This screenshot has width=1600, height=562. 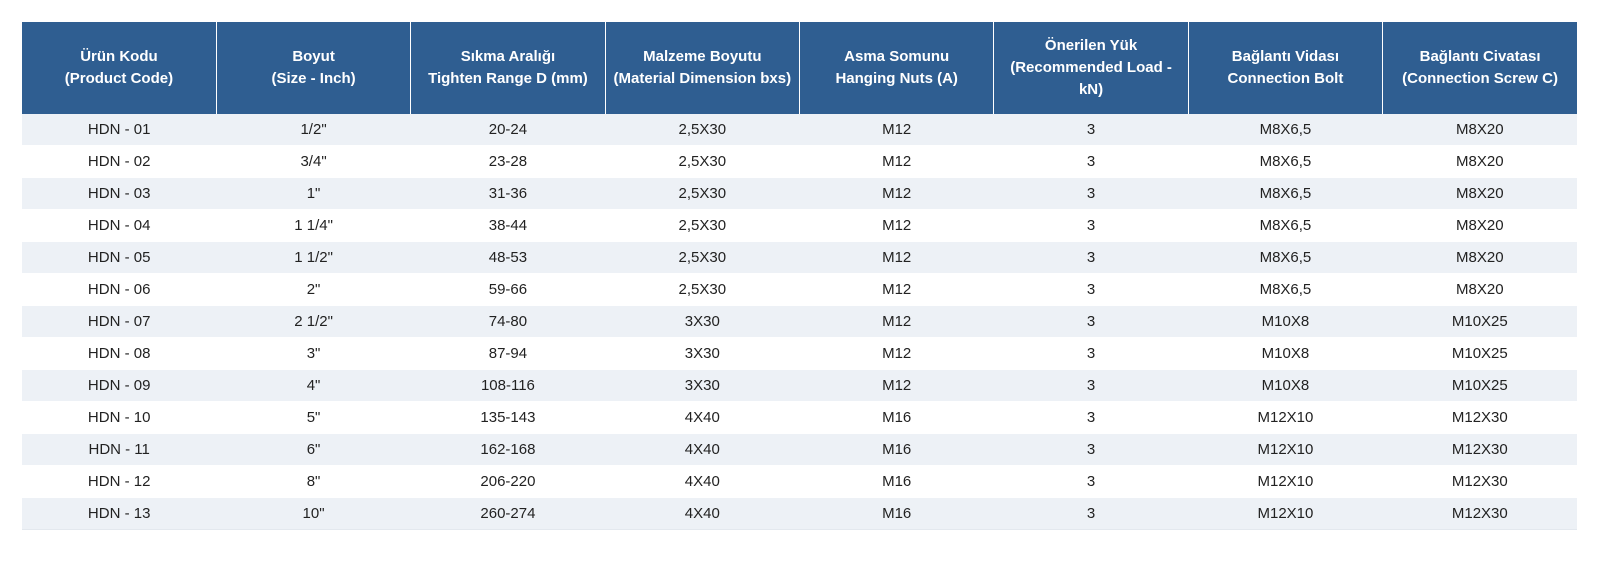 What do you see at coordinates (313, 225) in the screenshot?
I see `cell-size: 1 1/4"` at bounding box center [313, 225].